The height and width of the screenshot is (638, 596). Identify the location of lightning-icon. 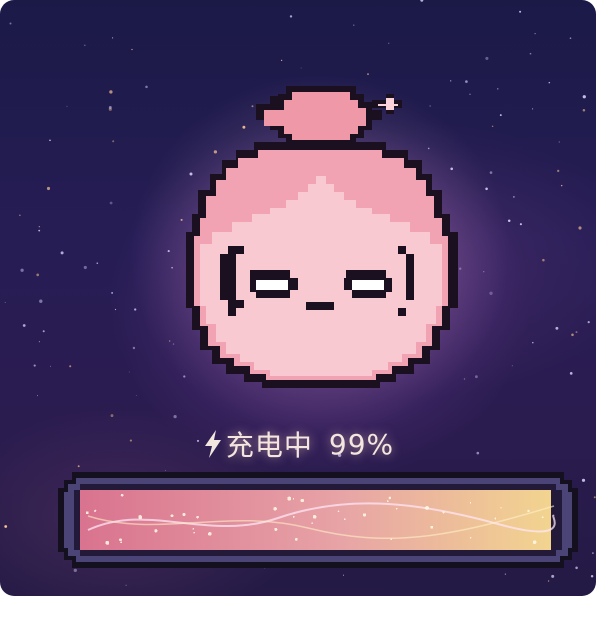
(212, 444).